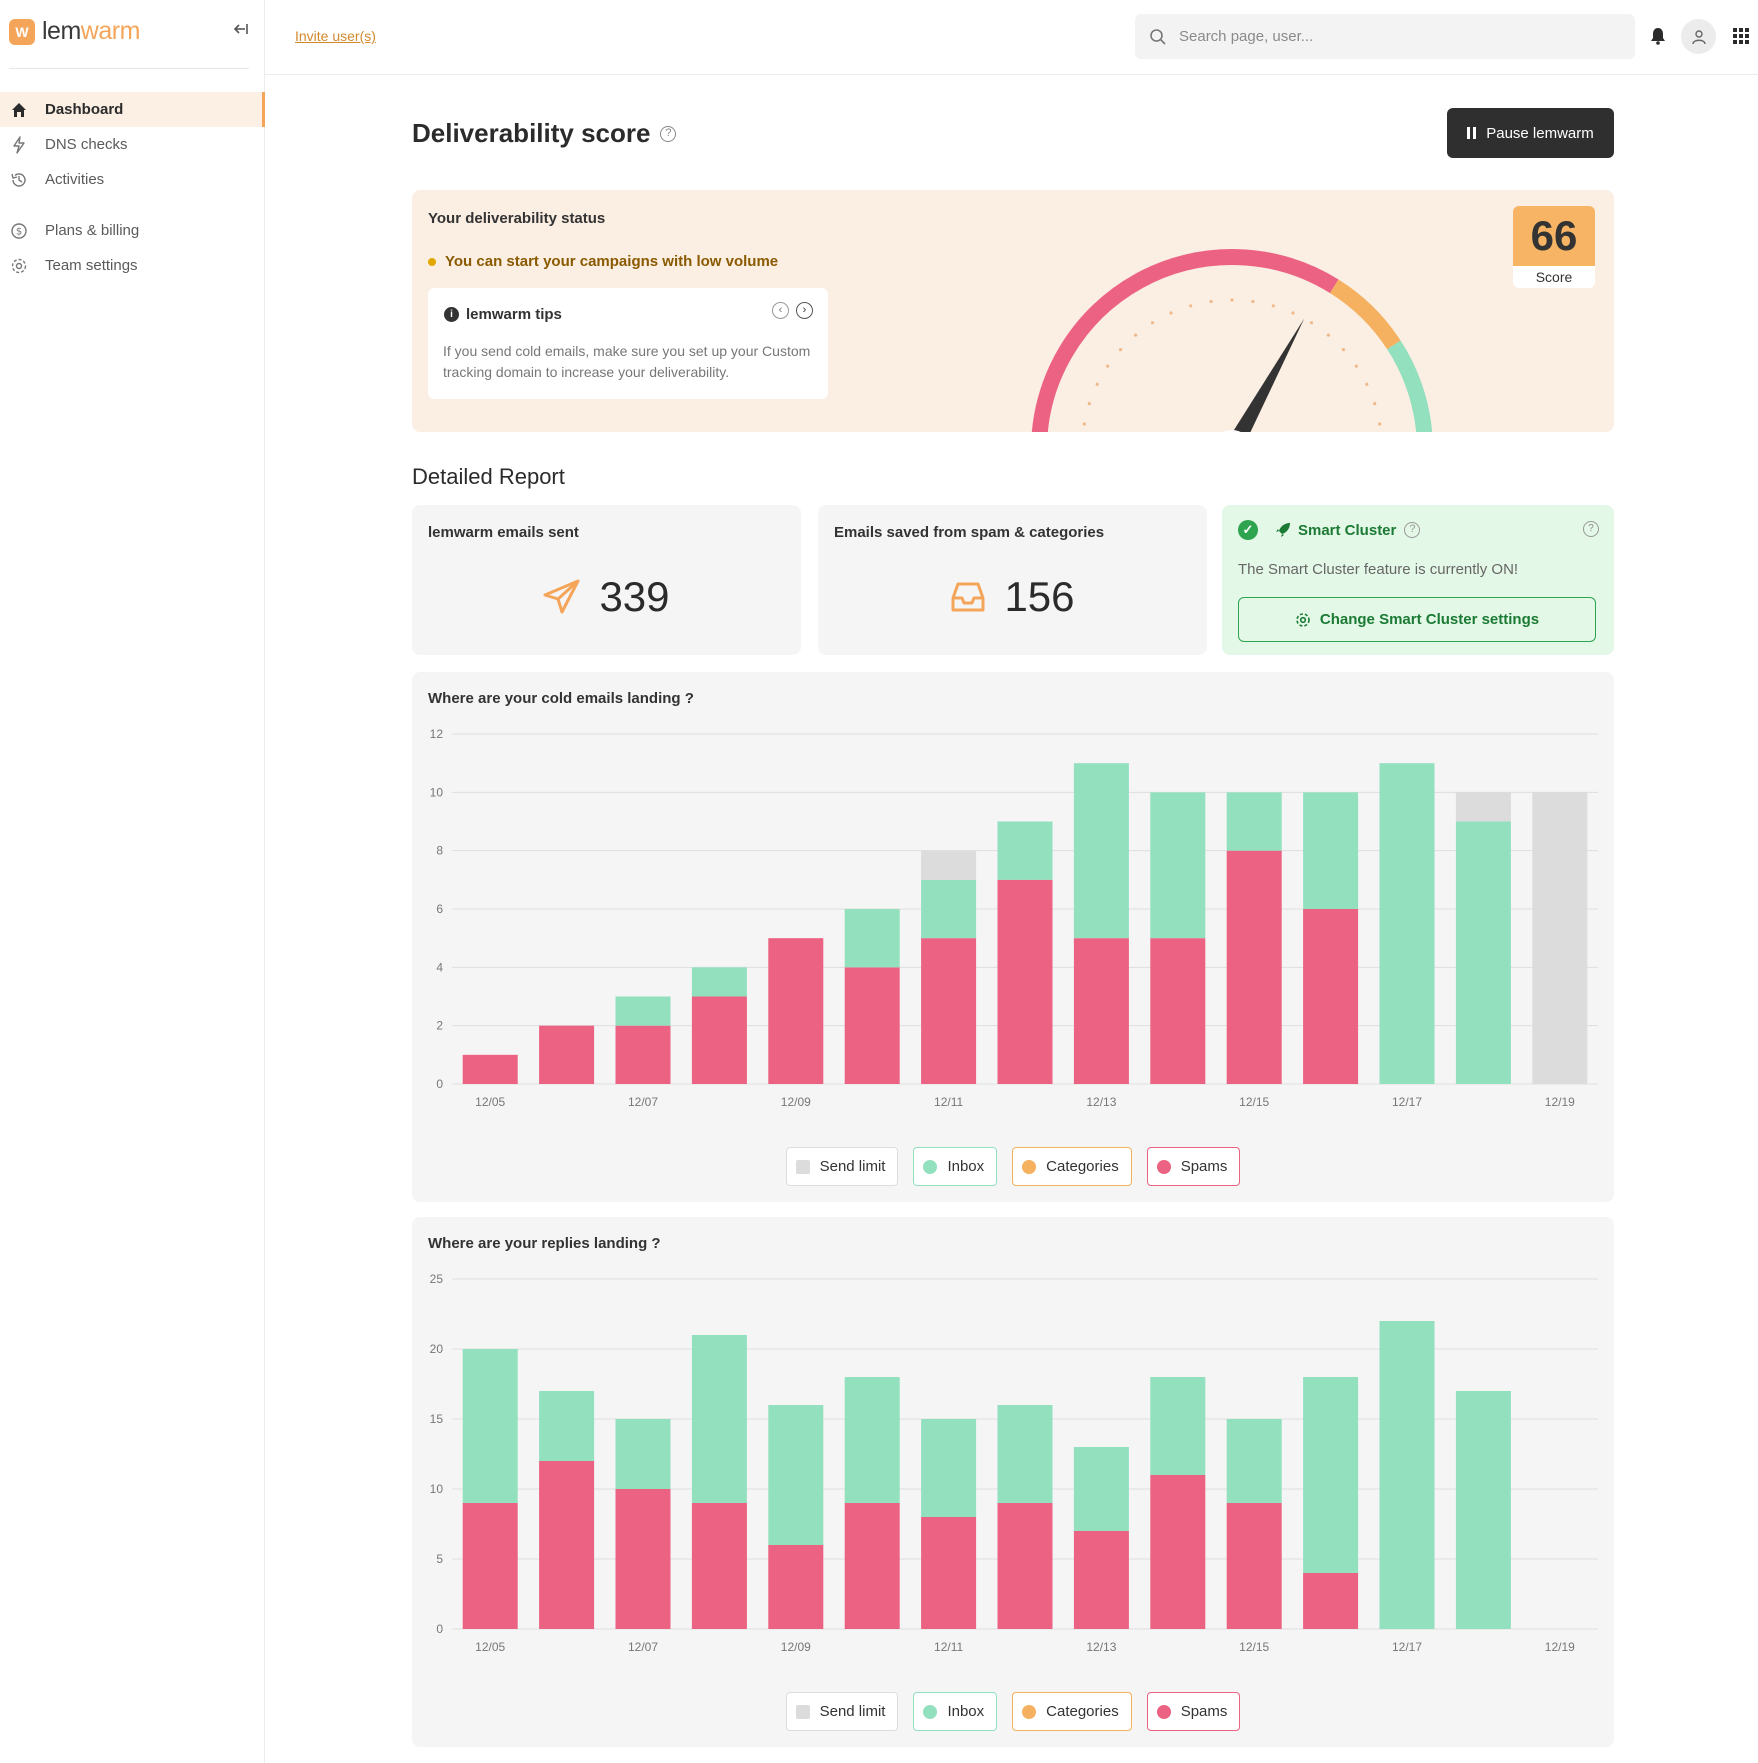 This screenshot has width=1758, height=1763. What do you see at coordinates (132, 179) in the screenshot?
I see `sidebar-item-activities: Activities` at bounding box center [132, 179].